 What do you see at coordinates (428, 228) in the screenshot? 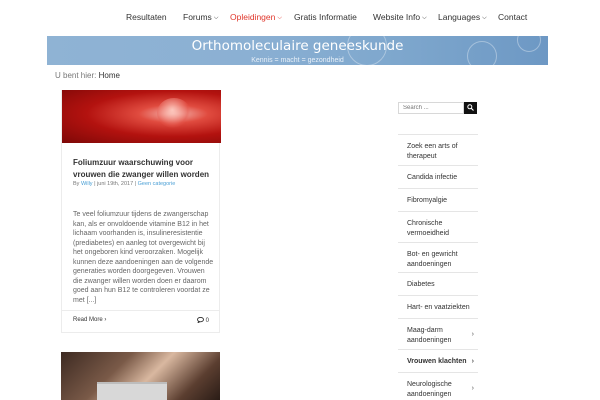
I see `sidebar-item-label: Chronische vermoeidheid` at bounding box center [428, 228].